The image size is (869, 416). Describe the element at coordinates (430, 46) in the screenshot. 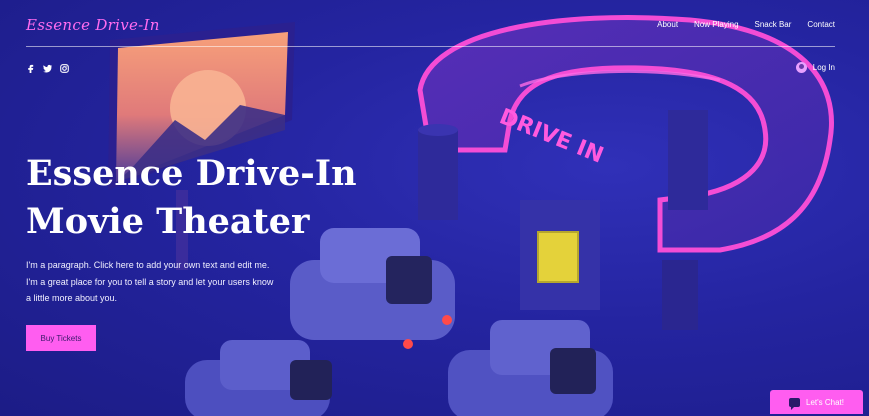

I see `header-divider` at that location.